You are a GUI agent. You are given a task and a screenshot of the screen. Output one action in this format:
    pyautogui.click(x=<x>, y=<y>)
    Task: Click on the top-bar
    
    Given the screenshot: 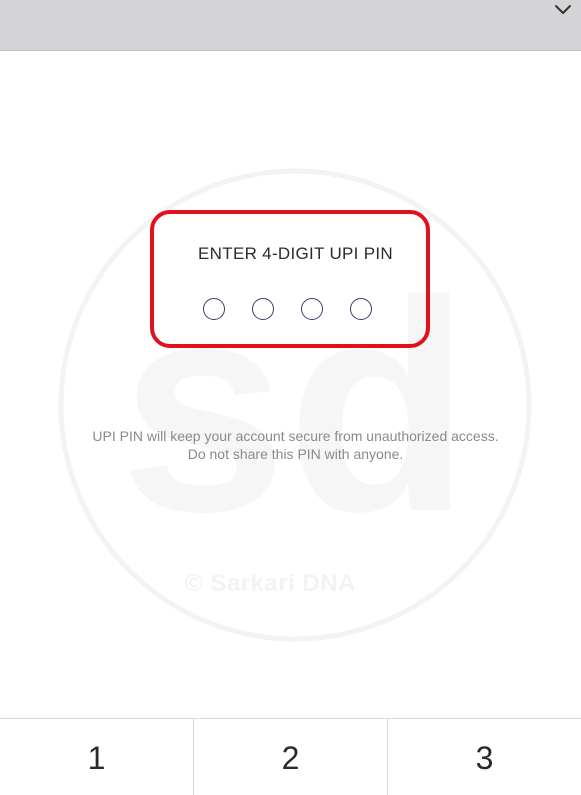 What is the action you would take?
    pyautogui.click(x=290, y=25)
    